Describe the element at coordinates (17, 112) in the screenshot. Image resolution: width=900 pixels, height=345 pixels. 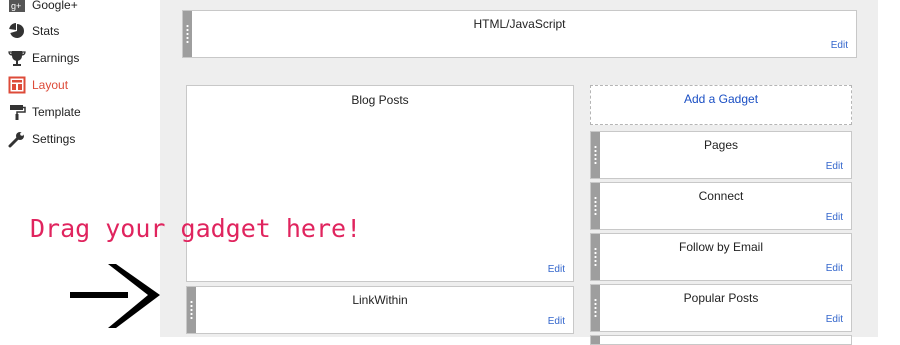
I see `paint-roller-icon` at that location.